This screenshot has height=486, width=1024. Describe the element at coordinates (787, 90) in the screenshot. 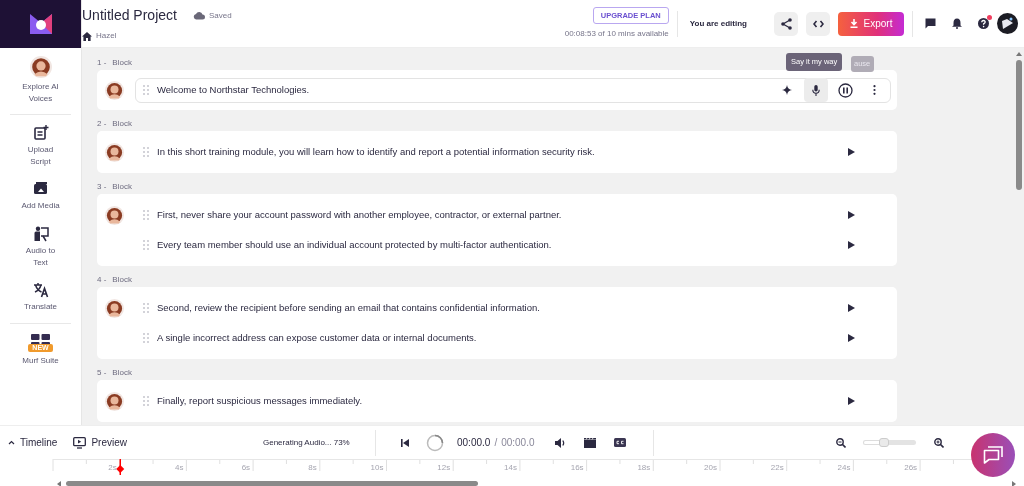

I see `sparkle-icon` at that location.